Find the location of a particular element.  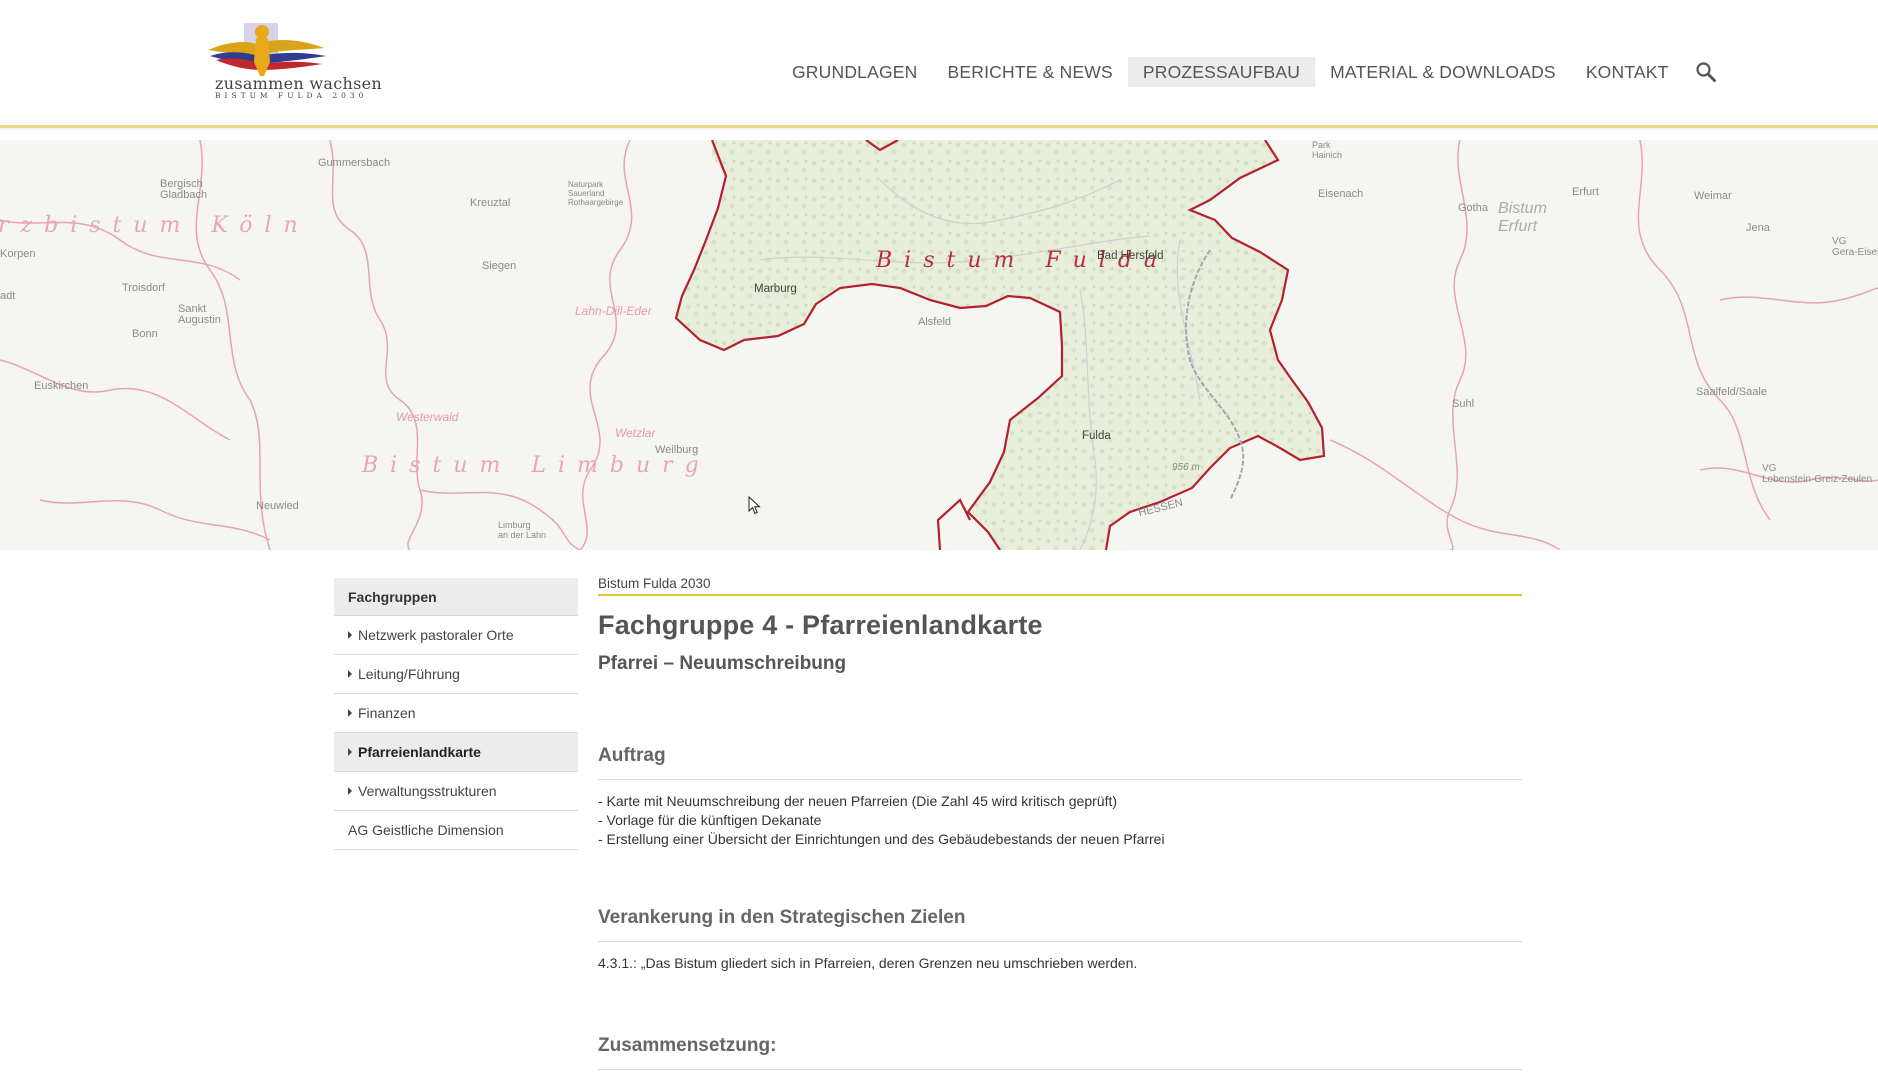

nav-grundlagen: GRUNDLAGEN is located at coordinates (855, 72).